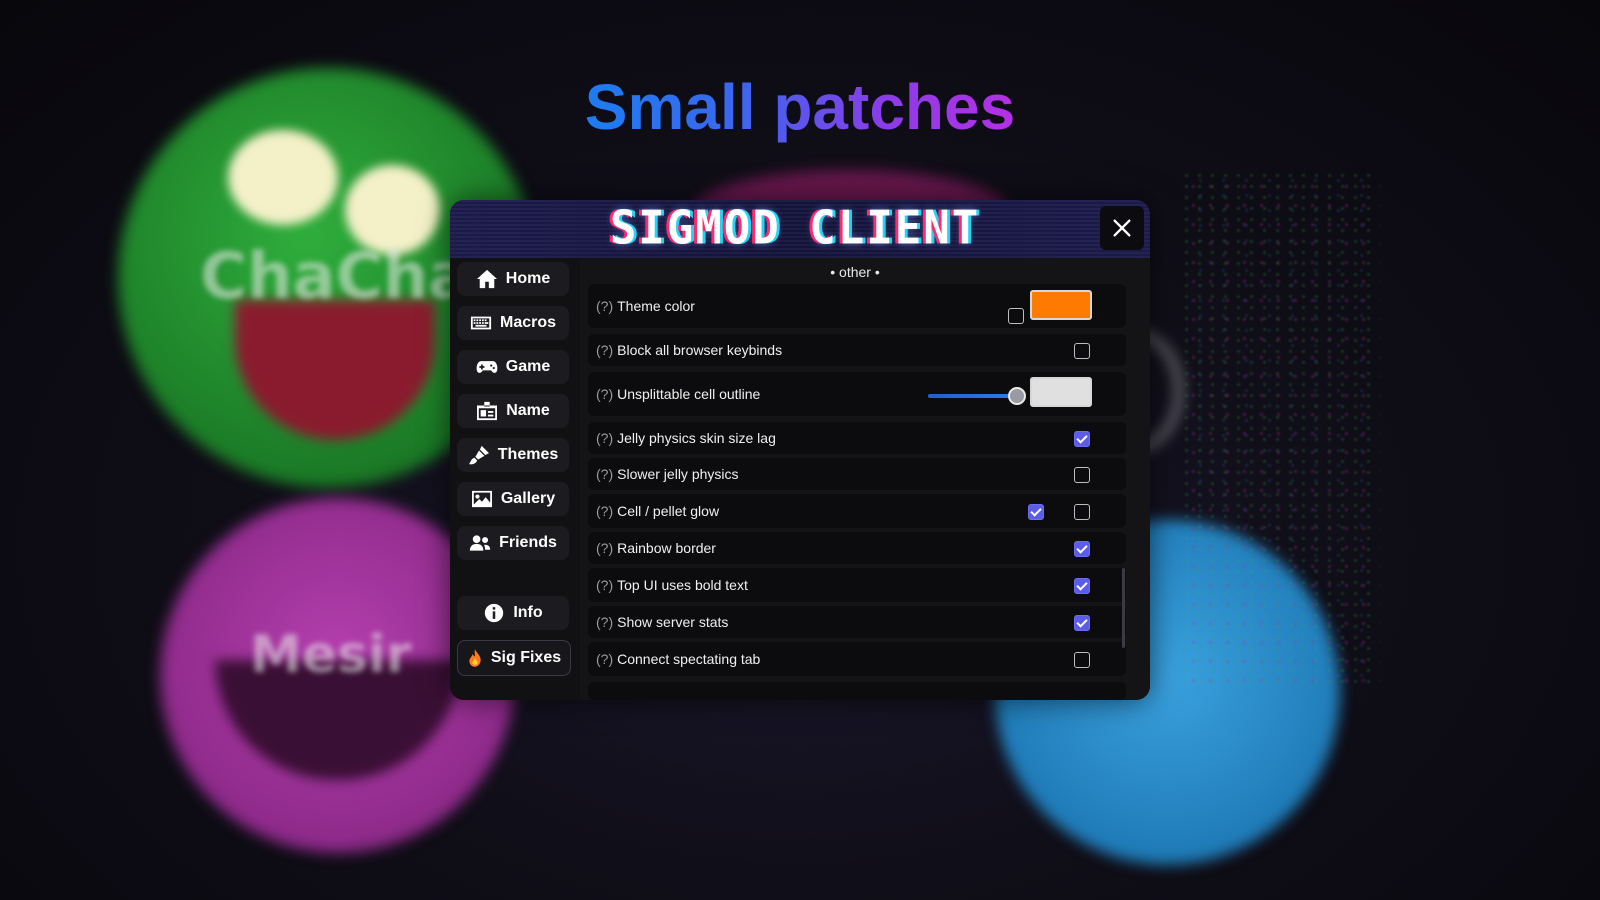 The image size is (1600, 900). I want to click on paint-brush-icon, so click(478, 455).